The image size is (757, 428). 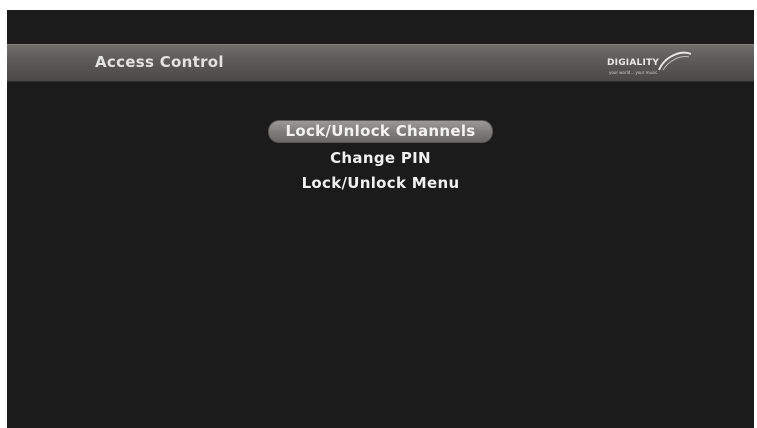 I want to click on logo-tagline: your world... your music, so click(x=633, y=72).